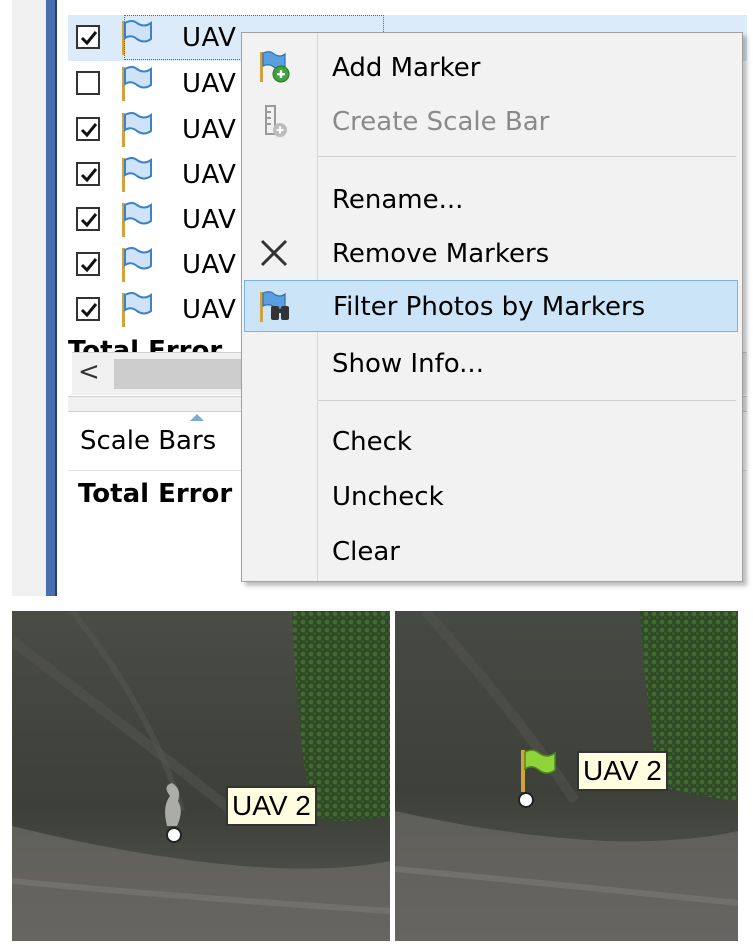 The image size is (753, 950). I want to click on panel-accent-bar, so click(50, 298).